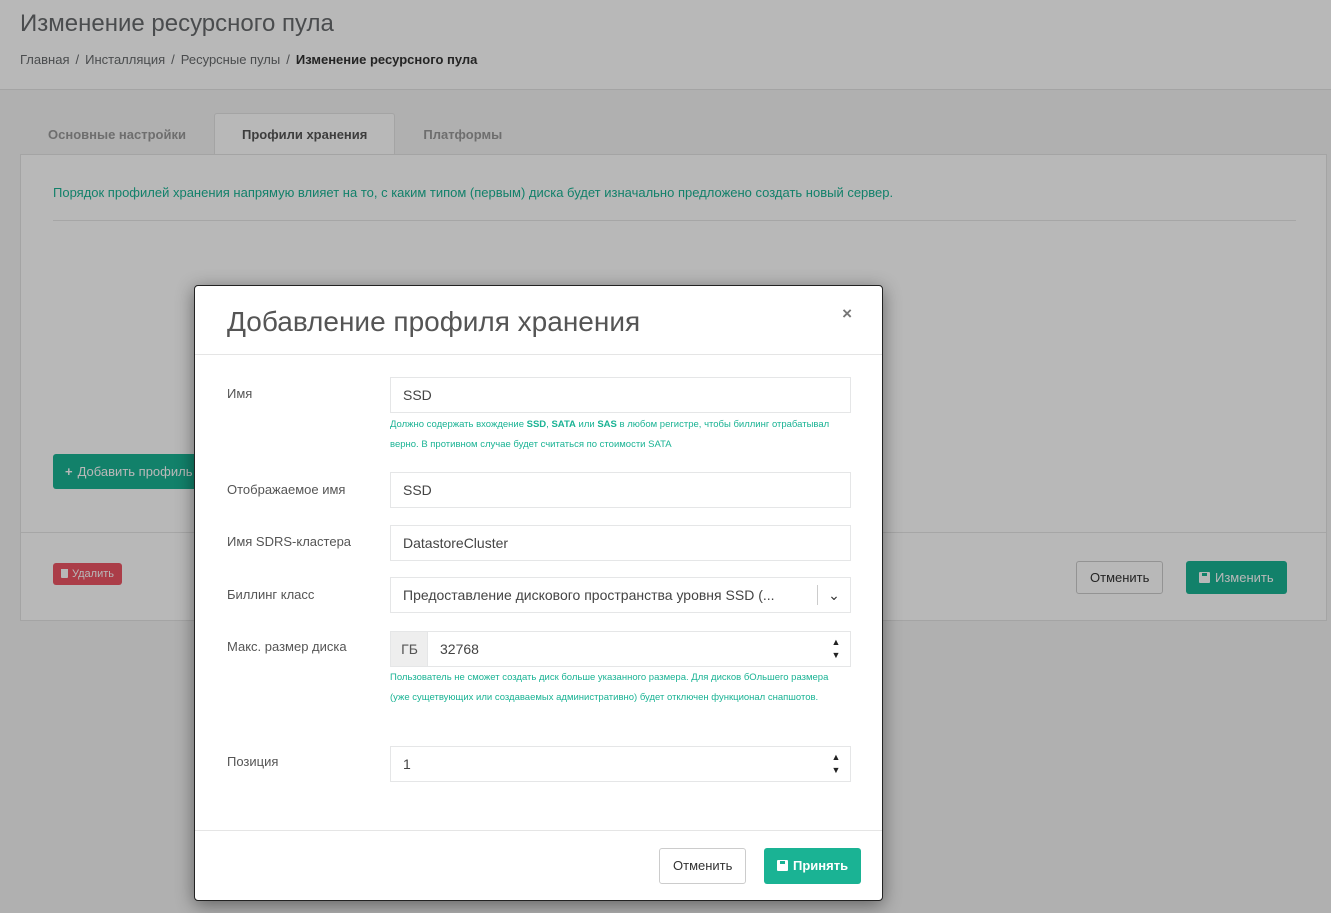  Describe the element at coordinates (563, 424) in the screenshot. I see `name-hint-sata: SATA` at that location.